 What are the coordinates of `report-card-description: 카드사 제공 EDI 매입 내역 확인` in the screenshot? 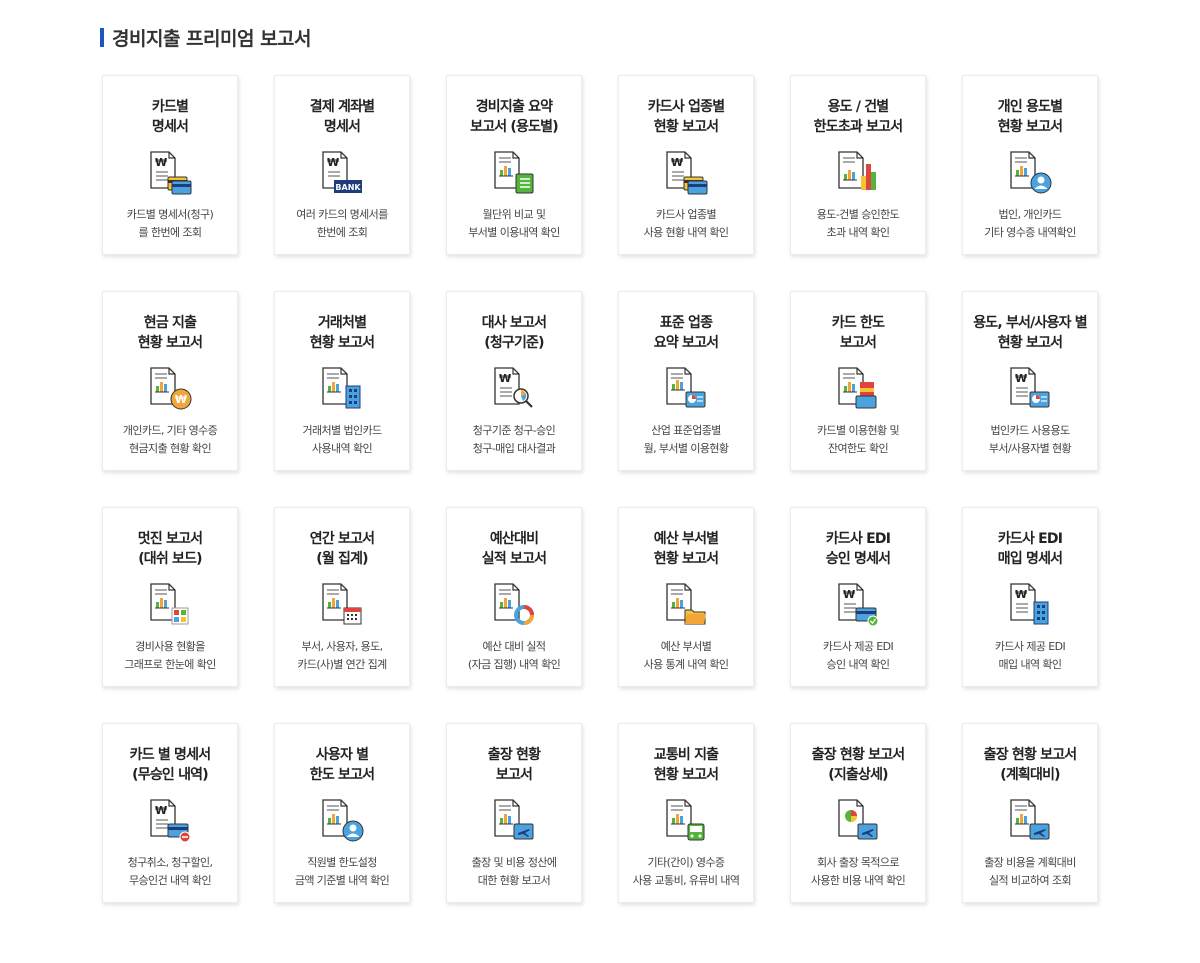 It's located at (1030, 655).